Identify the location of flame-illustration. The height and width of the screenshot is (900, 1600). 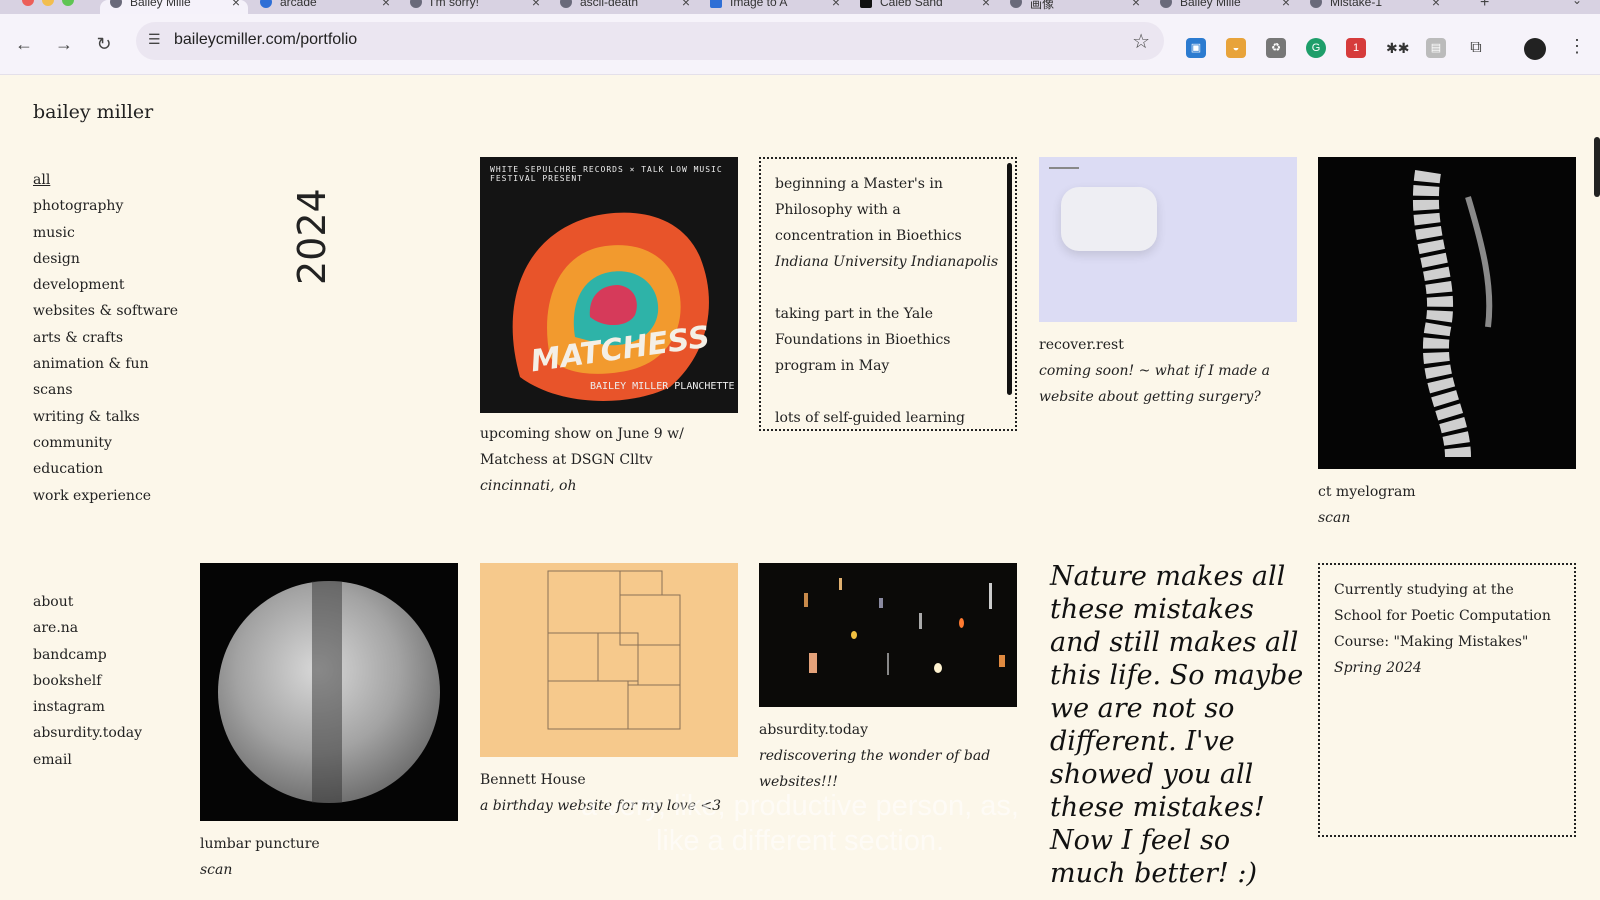
(610, 306).